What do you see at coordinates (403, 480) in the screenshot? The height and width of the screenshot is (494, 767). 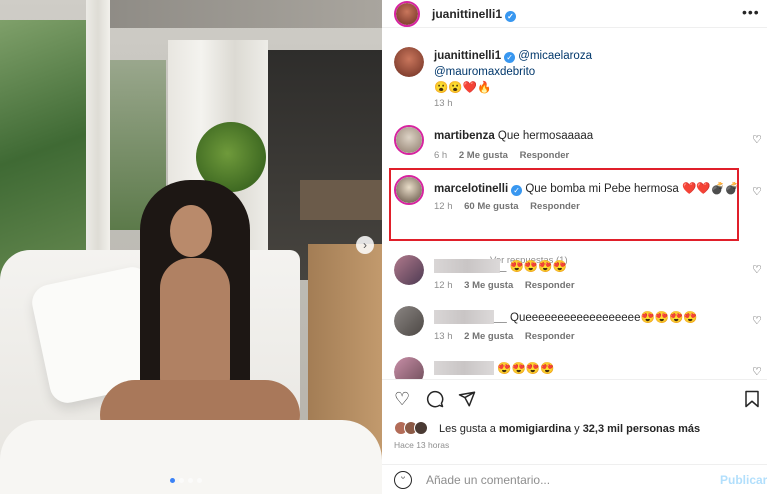 I see `emoji-icon: ᵕ` at bounding box center [403, 480].